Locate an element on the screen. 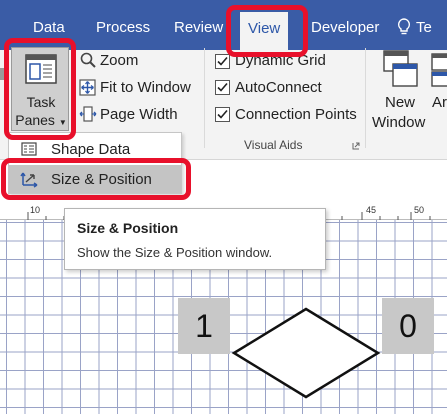 The width and height of the screenshot is (447, 414). new-window-label-line2: Window is located at coordinates (398, 122).